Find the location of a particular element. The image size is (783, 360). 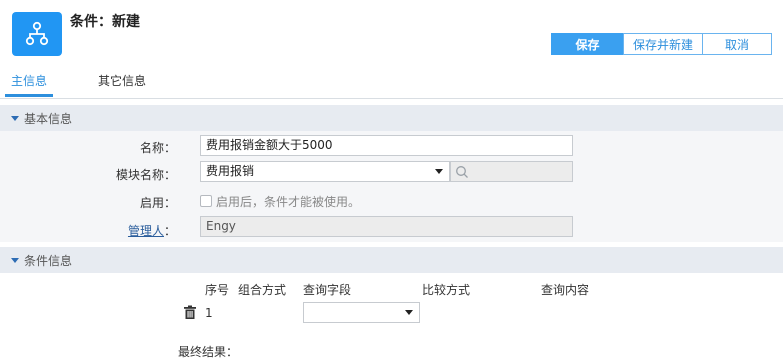

module-select-value: 费用报销 is located at coordinates (230, 171).